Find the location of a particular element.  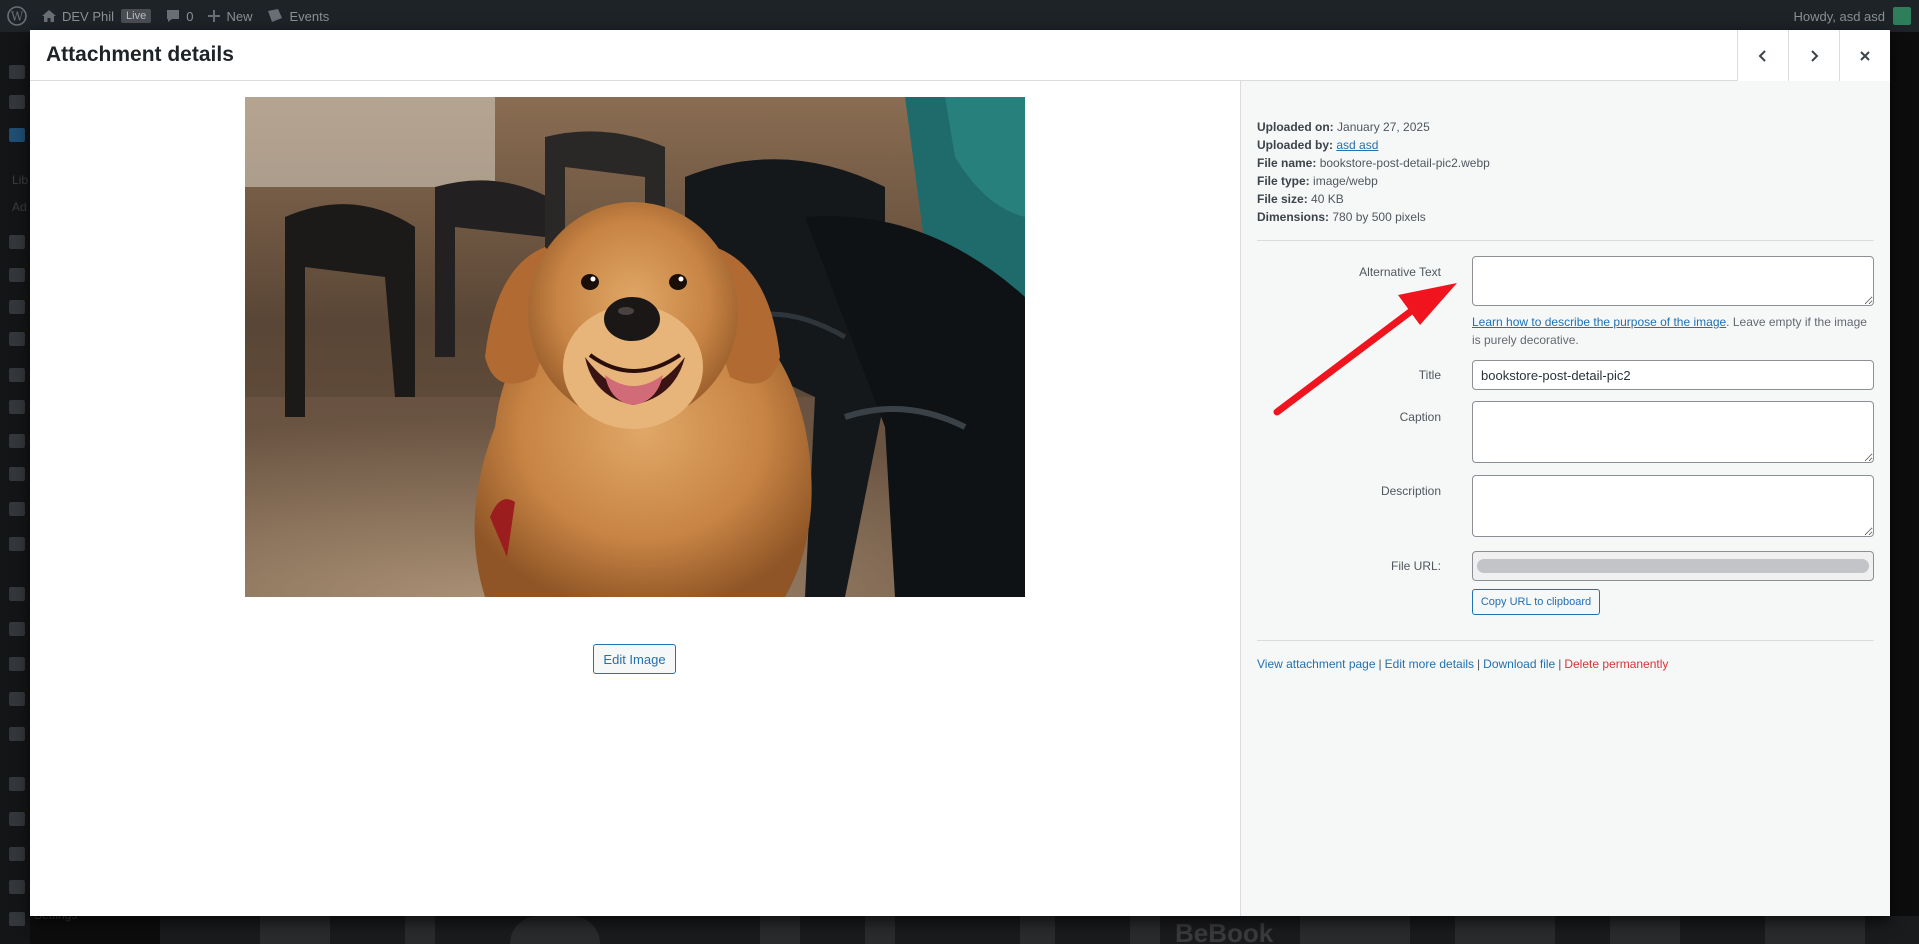

close-button is located at coordinates (1864, 55).